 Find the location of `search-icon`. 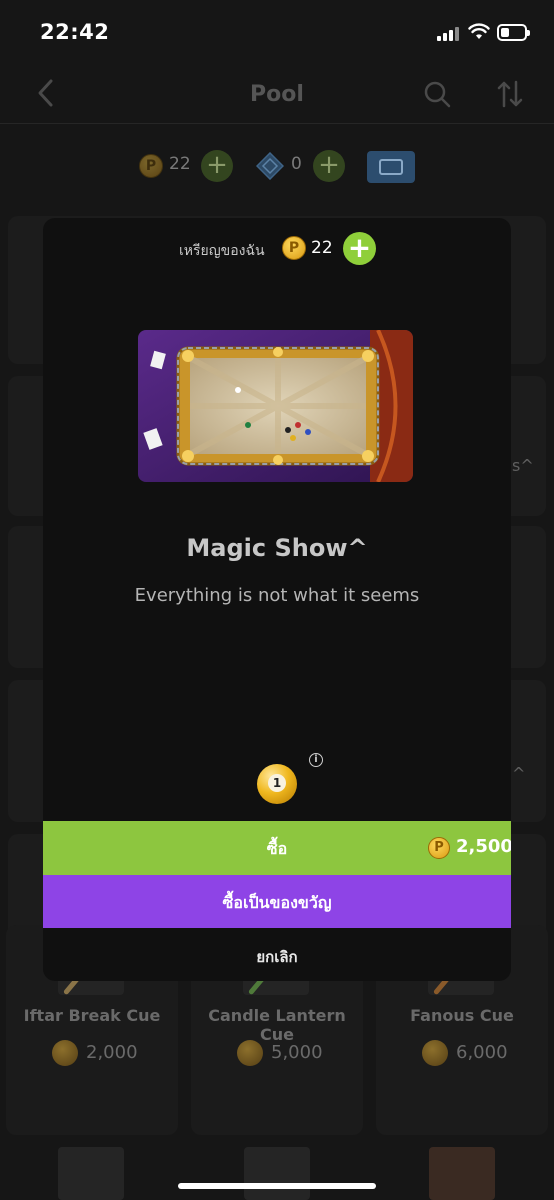

search-icon is located at coordinates (437, 94).